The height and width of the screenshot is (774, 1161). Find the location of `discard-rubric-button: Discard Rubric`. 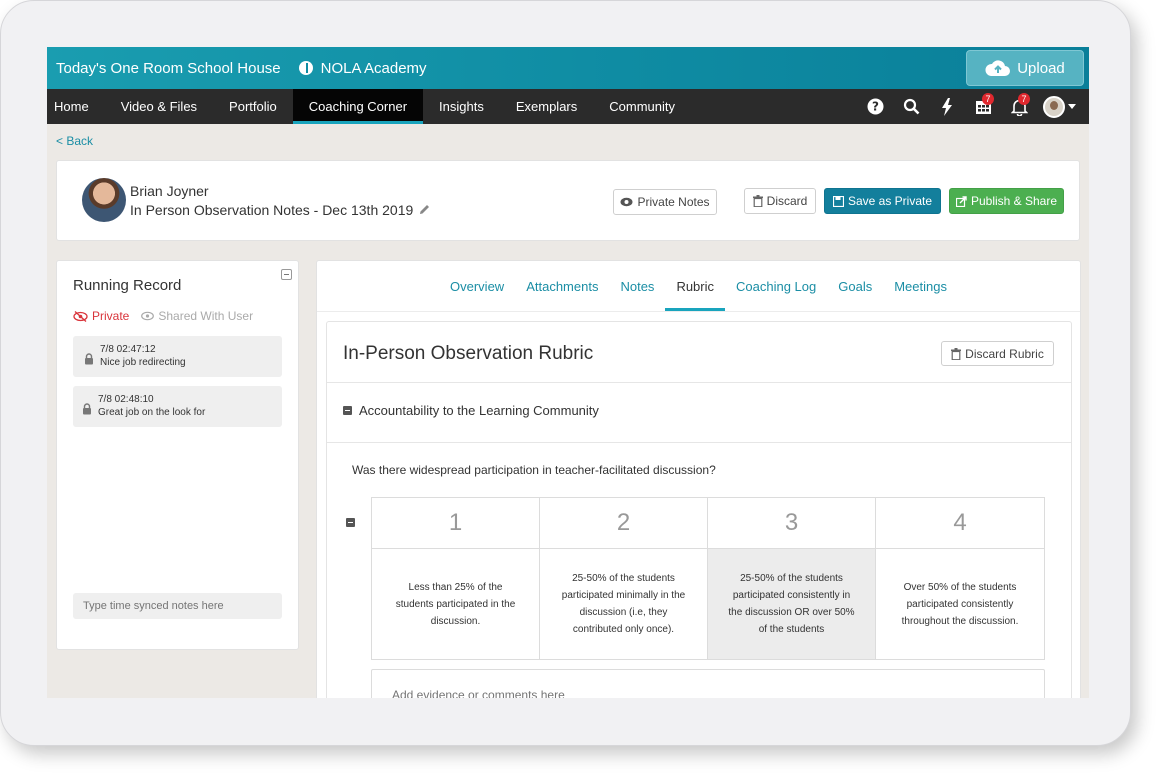

discard-rubric-button: Discard Rubric is located at coordinates (997, 353).